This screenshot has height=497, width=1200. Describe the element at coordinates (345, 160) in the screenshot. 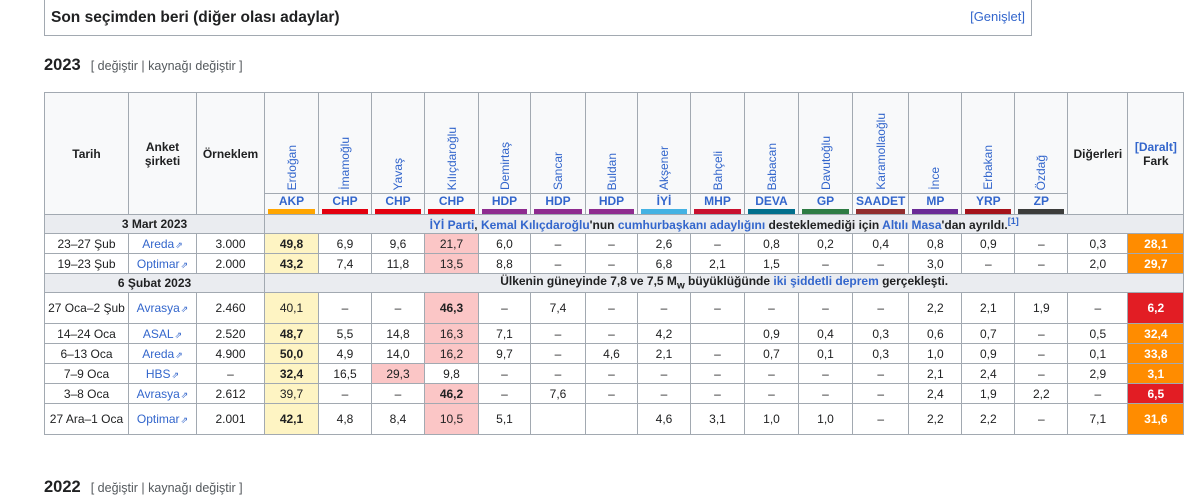

I see `candidate-name-link: İmamoğlu` at that location.